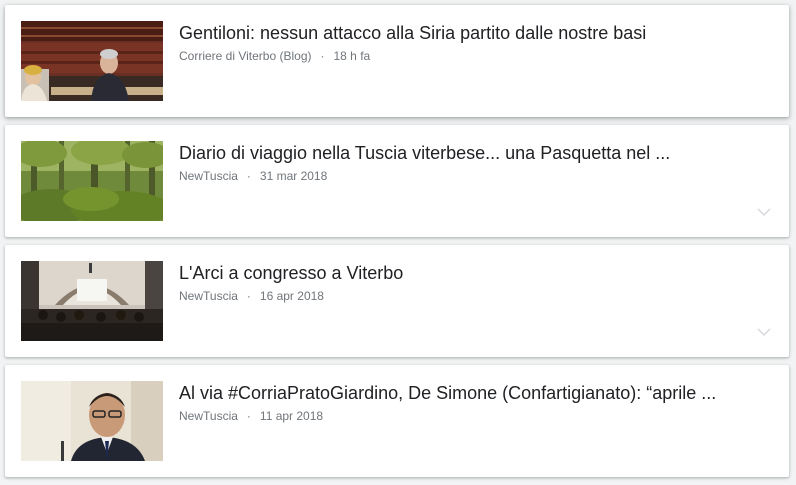  What do you see at coordinates (293, 176) in the screenshot?
I see `article-time: 31 mar 2018` at bounding box center [293, 176].